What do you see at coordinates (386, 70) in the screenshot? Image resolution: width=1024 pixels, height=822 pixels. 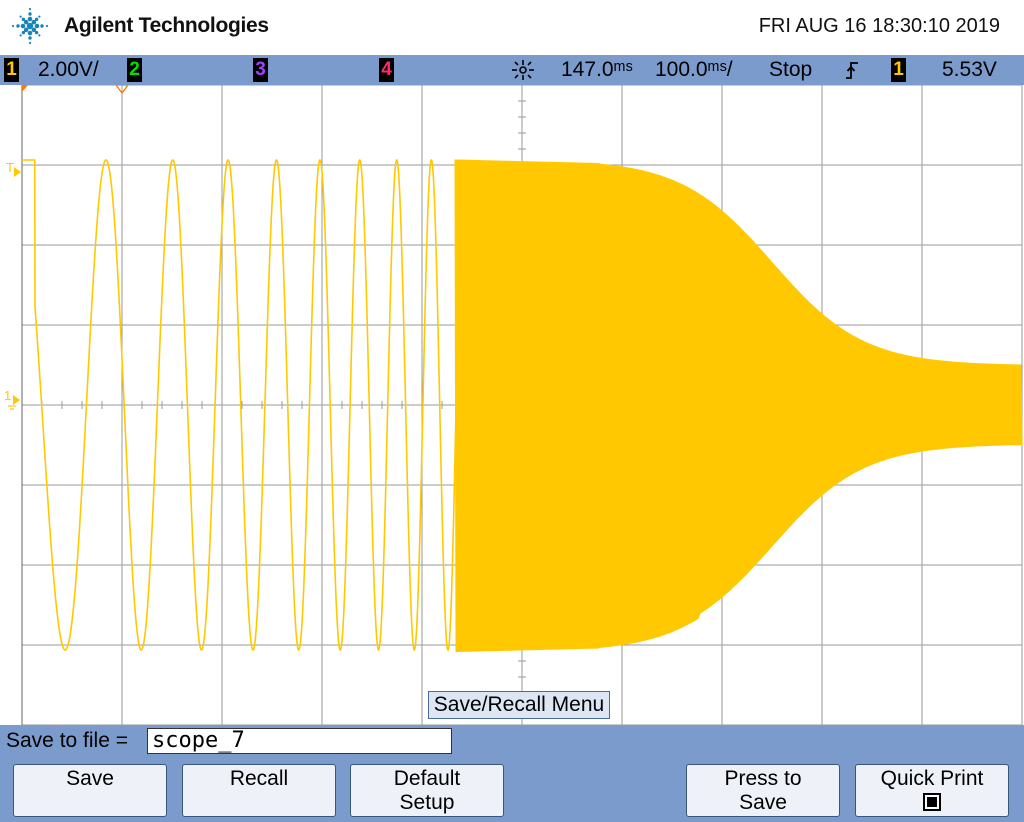 I see `channel-4-indicator: 4` at bounding box center [386, 70].